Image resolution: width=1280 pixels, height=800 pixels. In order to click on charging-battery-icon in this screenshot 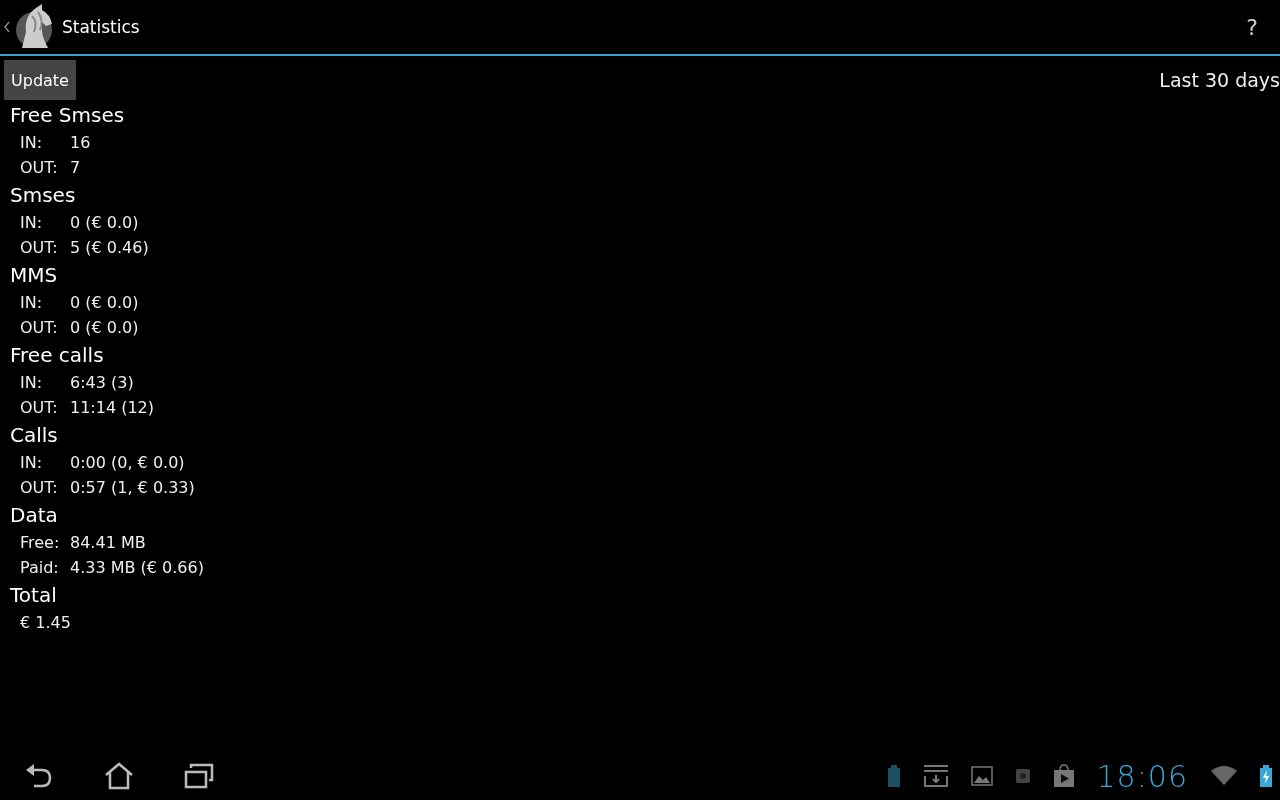, I will do `click(1266, 776)`.